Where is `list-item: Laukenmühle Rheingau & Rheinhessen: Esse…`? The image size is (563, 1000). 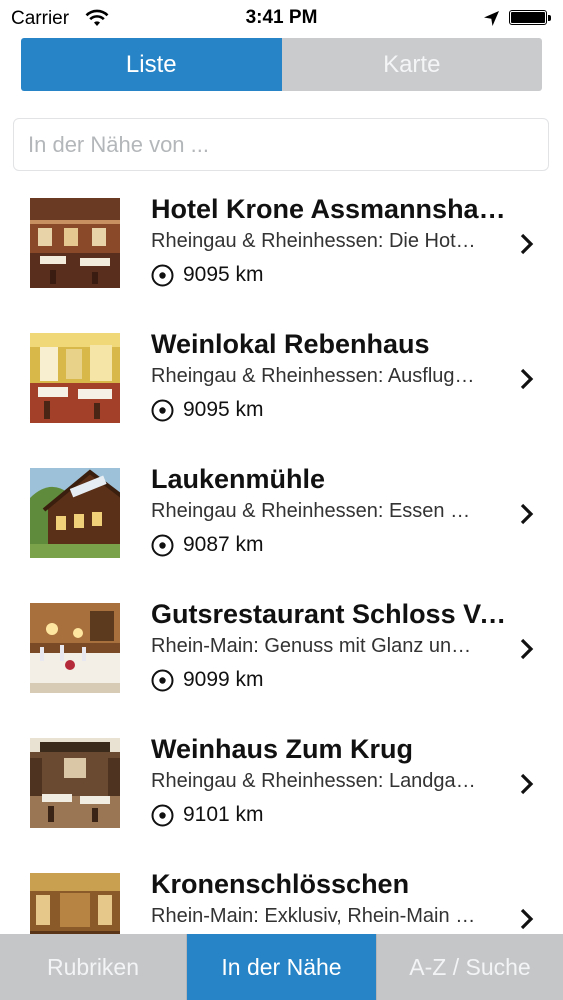
list-item: Laukenmühle Rheingau & Rheinhessen: Esse… is located at coordinates (281, 513).